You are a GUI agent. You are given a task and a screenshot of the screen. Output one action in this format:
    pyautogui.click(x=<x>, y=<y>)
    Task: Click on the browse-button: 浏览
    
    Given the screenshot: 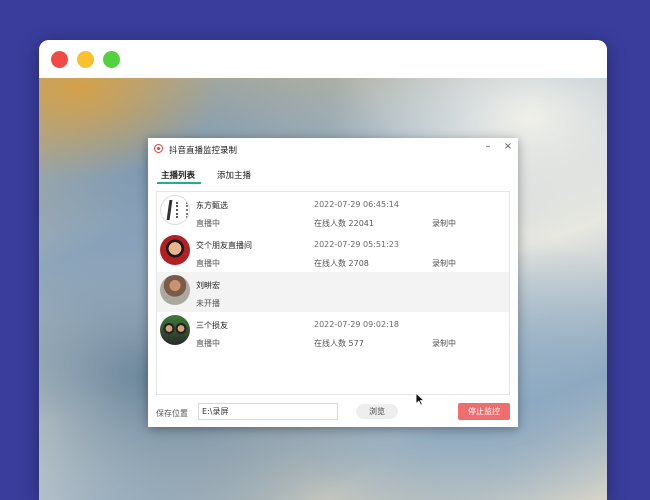 What is the action you would take?
    pyautogui.click(x=377, y=411)
    